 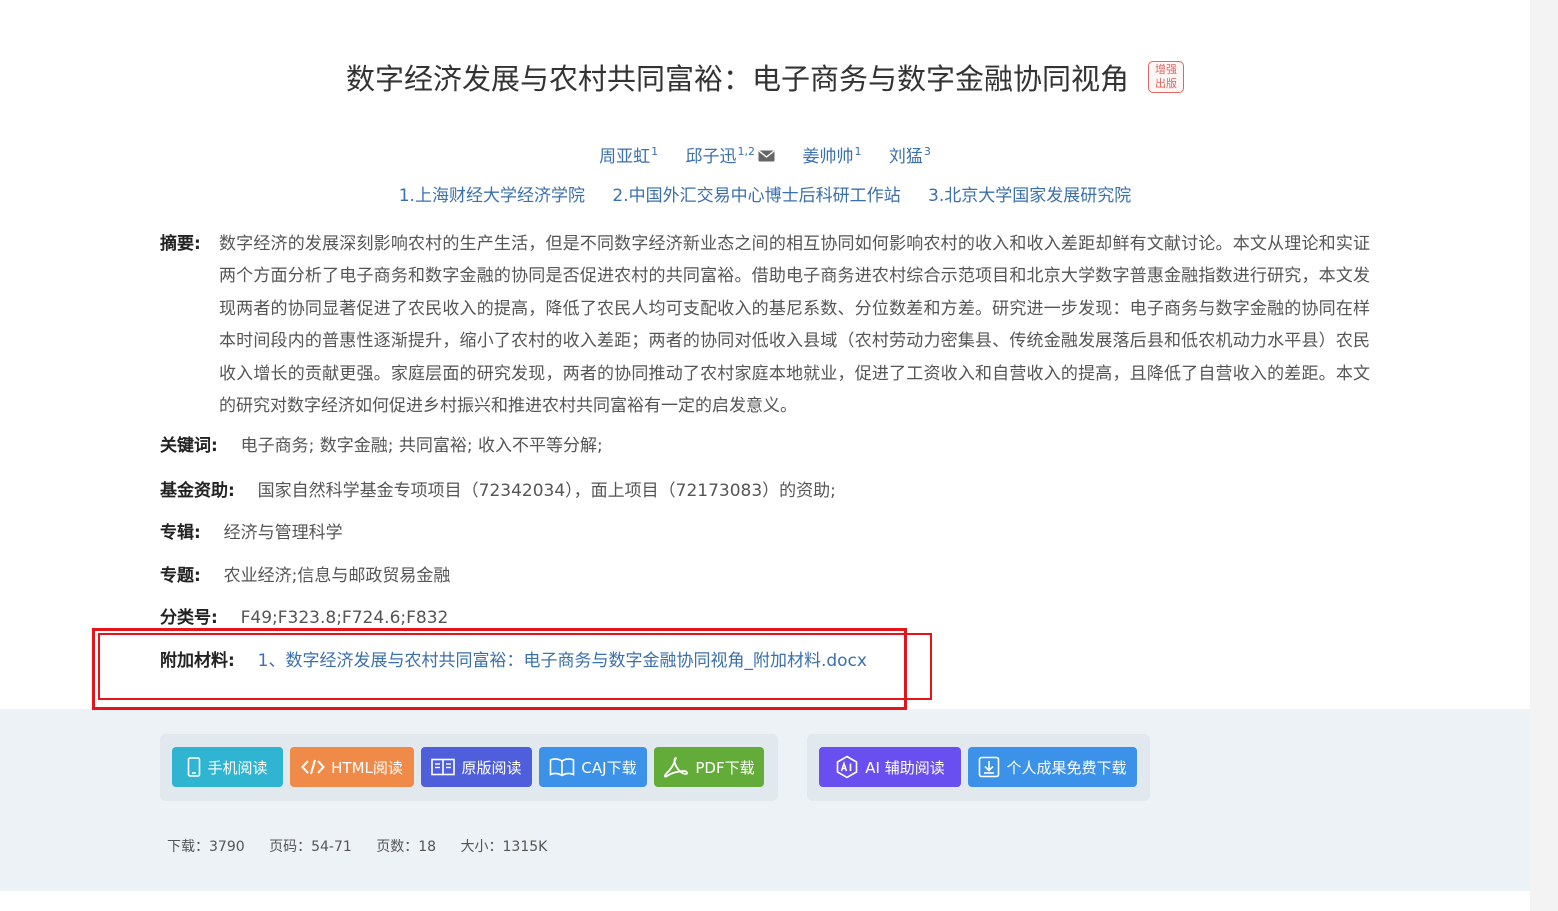 I want to click on keyword-link: 电子商务;, so click(x=278, y=446).